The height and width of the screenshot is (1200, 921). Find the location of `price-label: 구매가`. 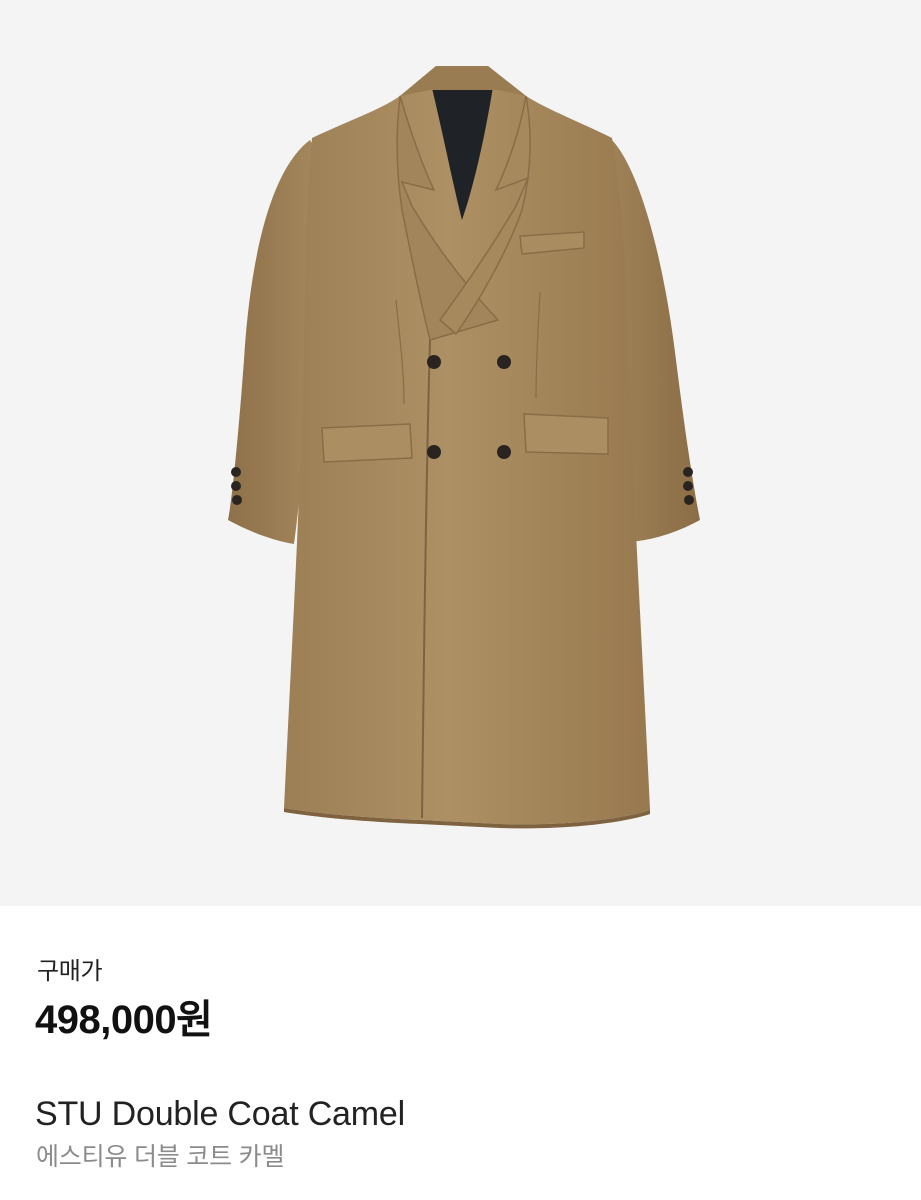

price-label: 구매가 is located at coordinates (70, 971).